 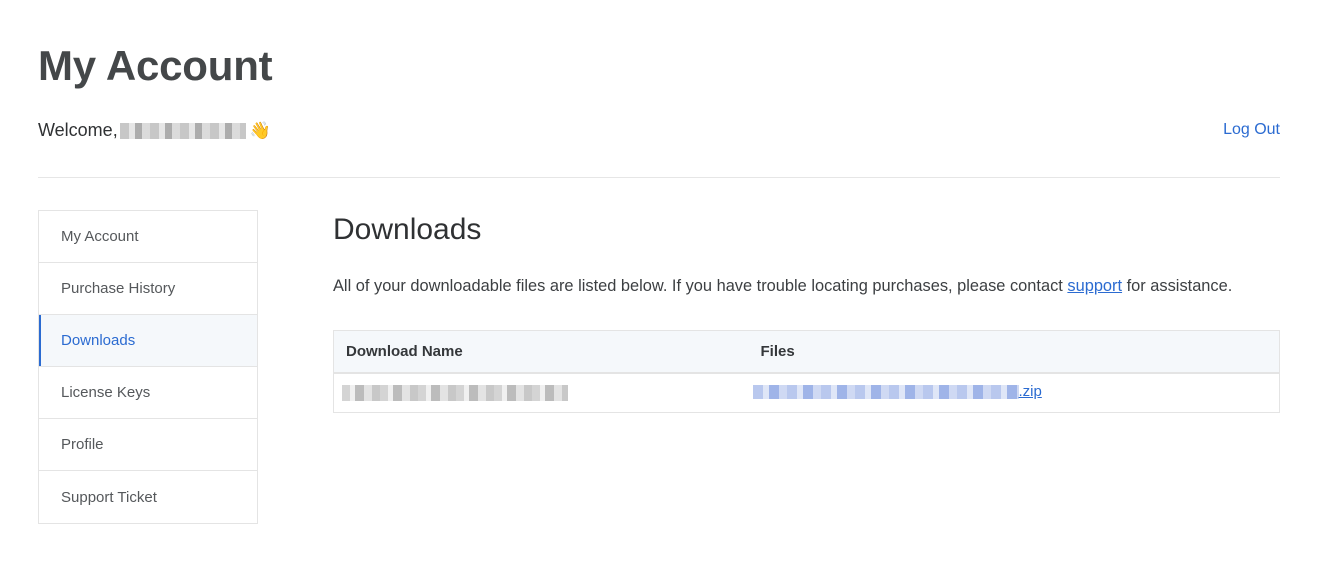 I want to click on sidebar-item-profile: Profile, so click(x=148, y=445).